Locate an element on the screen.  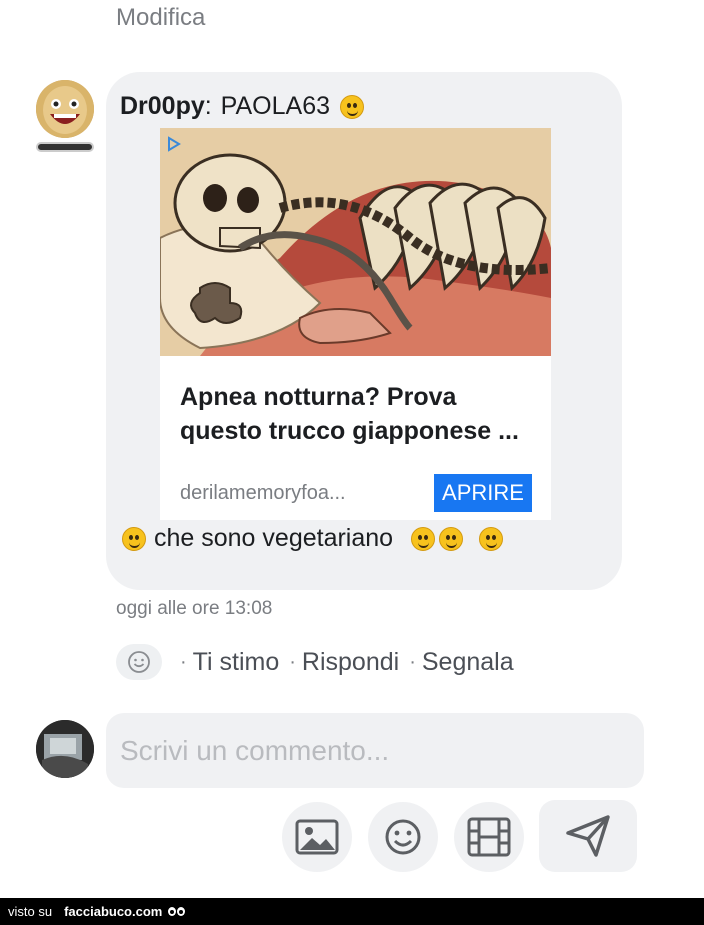
send-icon is located at coordinates (588, 836).